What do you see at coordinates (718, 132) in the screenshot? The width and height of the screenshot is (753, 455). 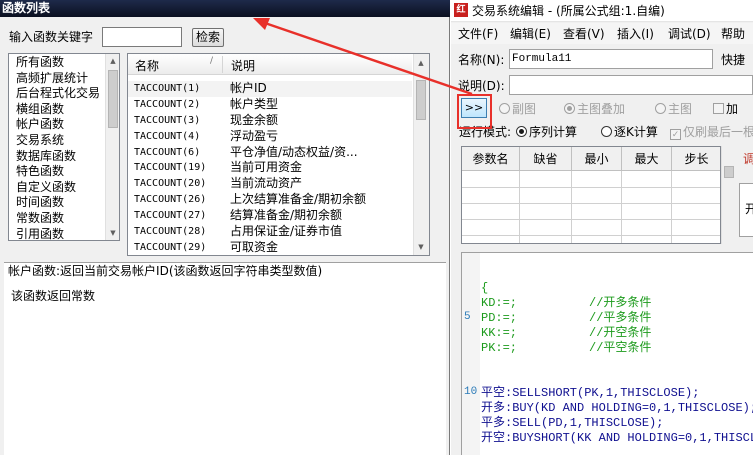 I see `option-label: 仅刷最后一根` at bounding box center [718, 132].